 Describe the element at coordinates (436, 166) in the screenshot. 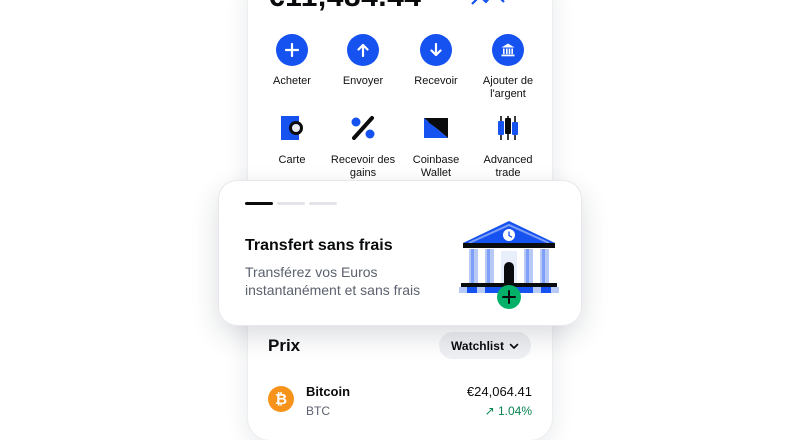

I see `action-label: Coinbase Wallet` at that location.